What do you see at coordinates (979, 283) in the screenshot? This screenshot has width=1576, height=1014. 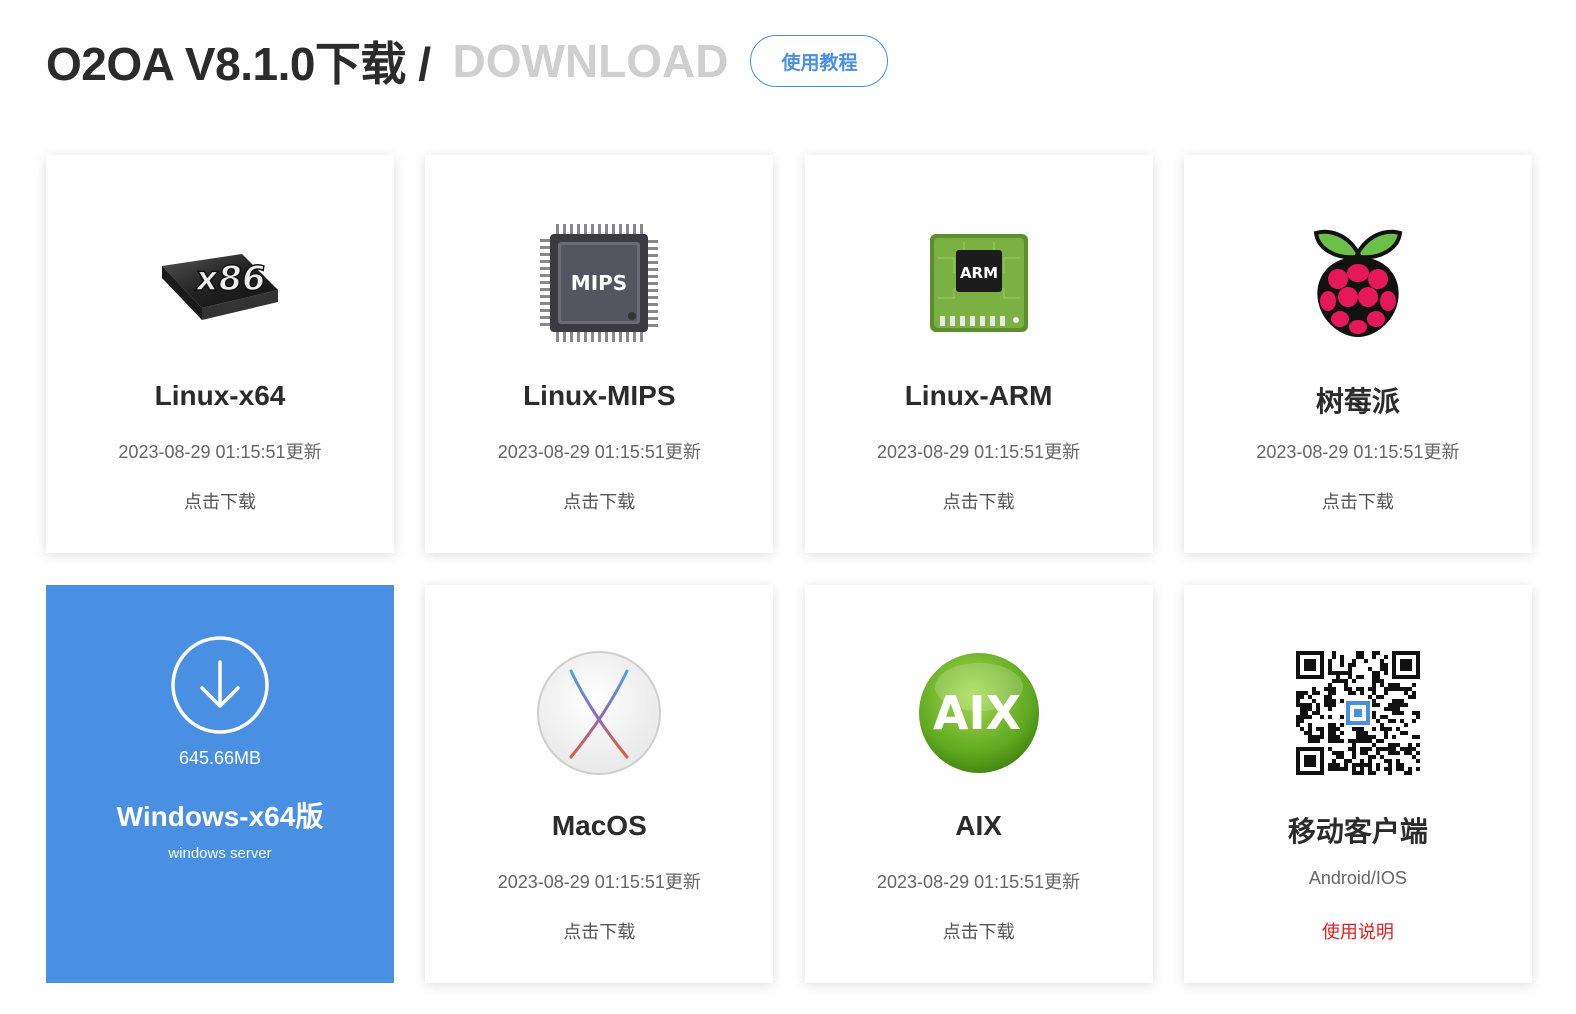 I see `arm-chip-icon: ARM` at bounding box center [979, 283].